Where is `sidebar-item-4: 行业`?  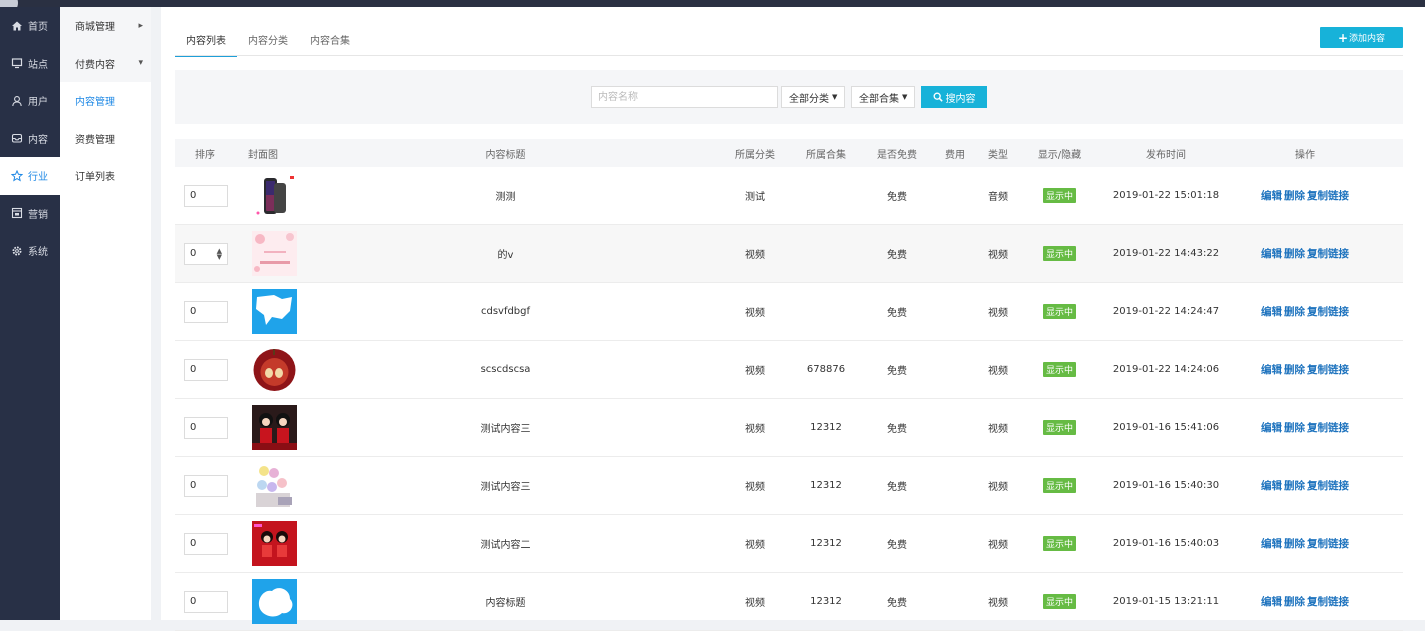 sidebar-item-4: 行业 is located at coordinates (30, 176).